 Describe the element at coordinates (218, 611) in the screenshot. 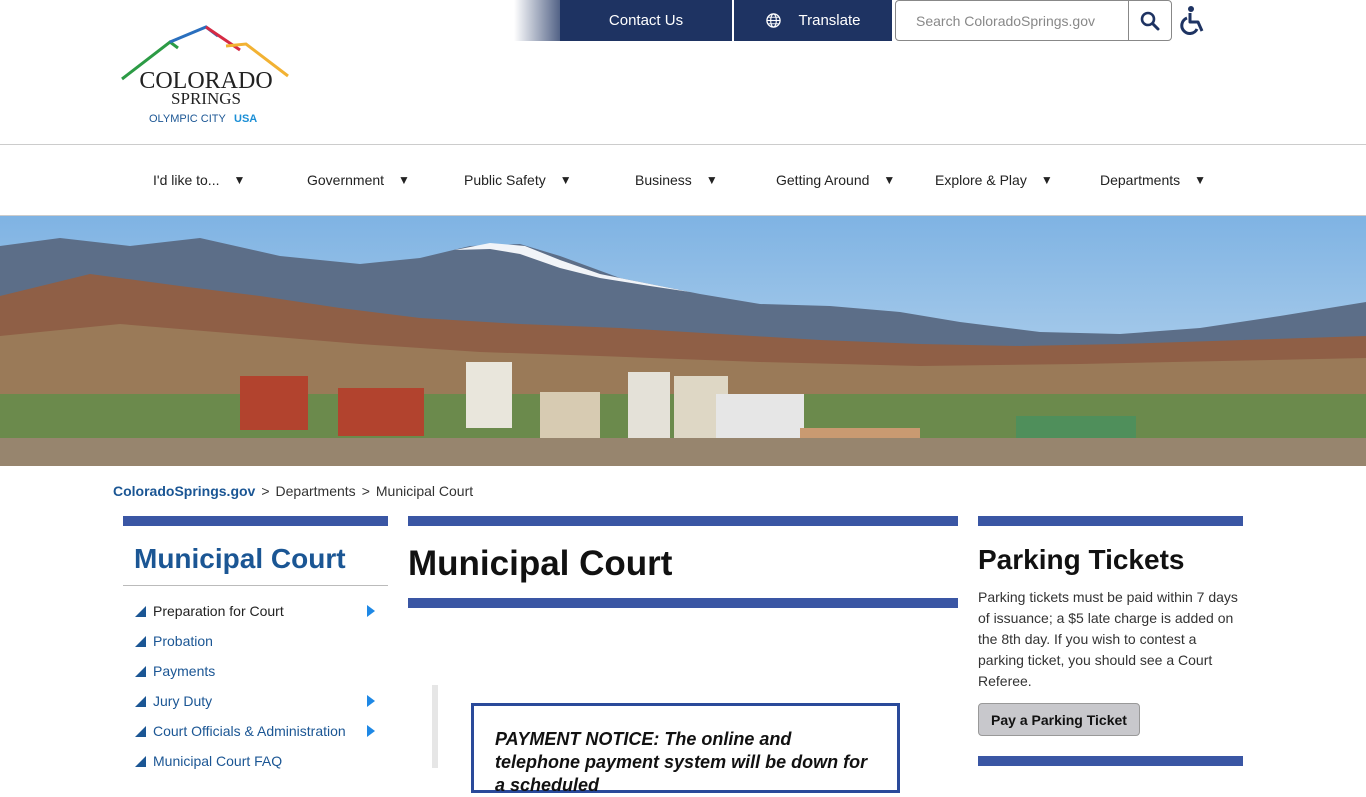

I see `sidebar-item-label: Preparation for Court` at that location.